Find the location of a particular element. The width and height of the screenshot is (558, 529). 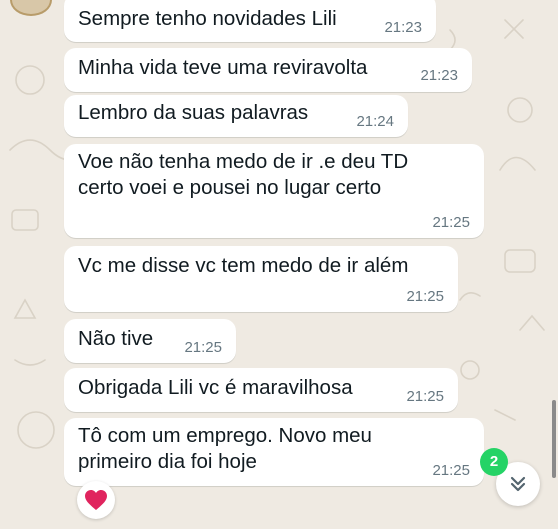

message-bubble: Obrigada Lili vc é maravilhosa 21:25 is located at coordinates (261, 390).